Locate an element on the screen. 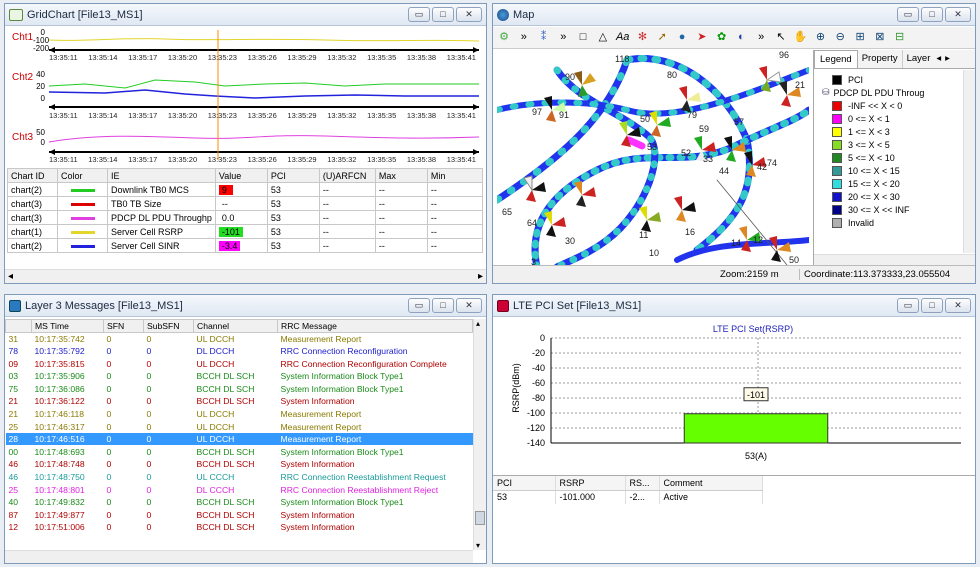  l3-vscroll: ▴ ▾ is located at coordinates (479, 434).